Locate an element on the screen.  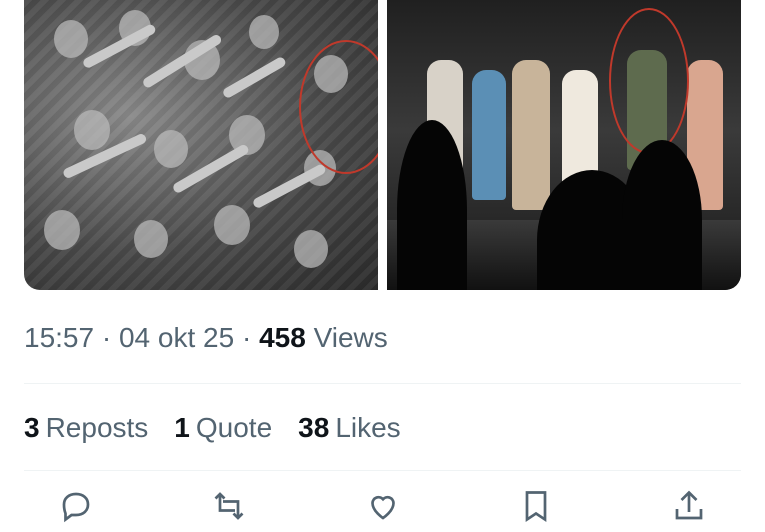
quotes-label: Quote is located at coordinates (234, 427).